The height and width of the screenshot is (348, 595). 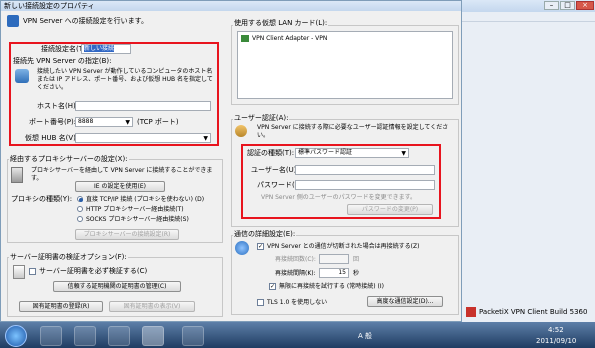 I want to click on intro-text: VPN Server への接続設定を行います。, so click(x=85, y=21).